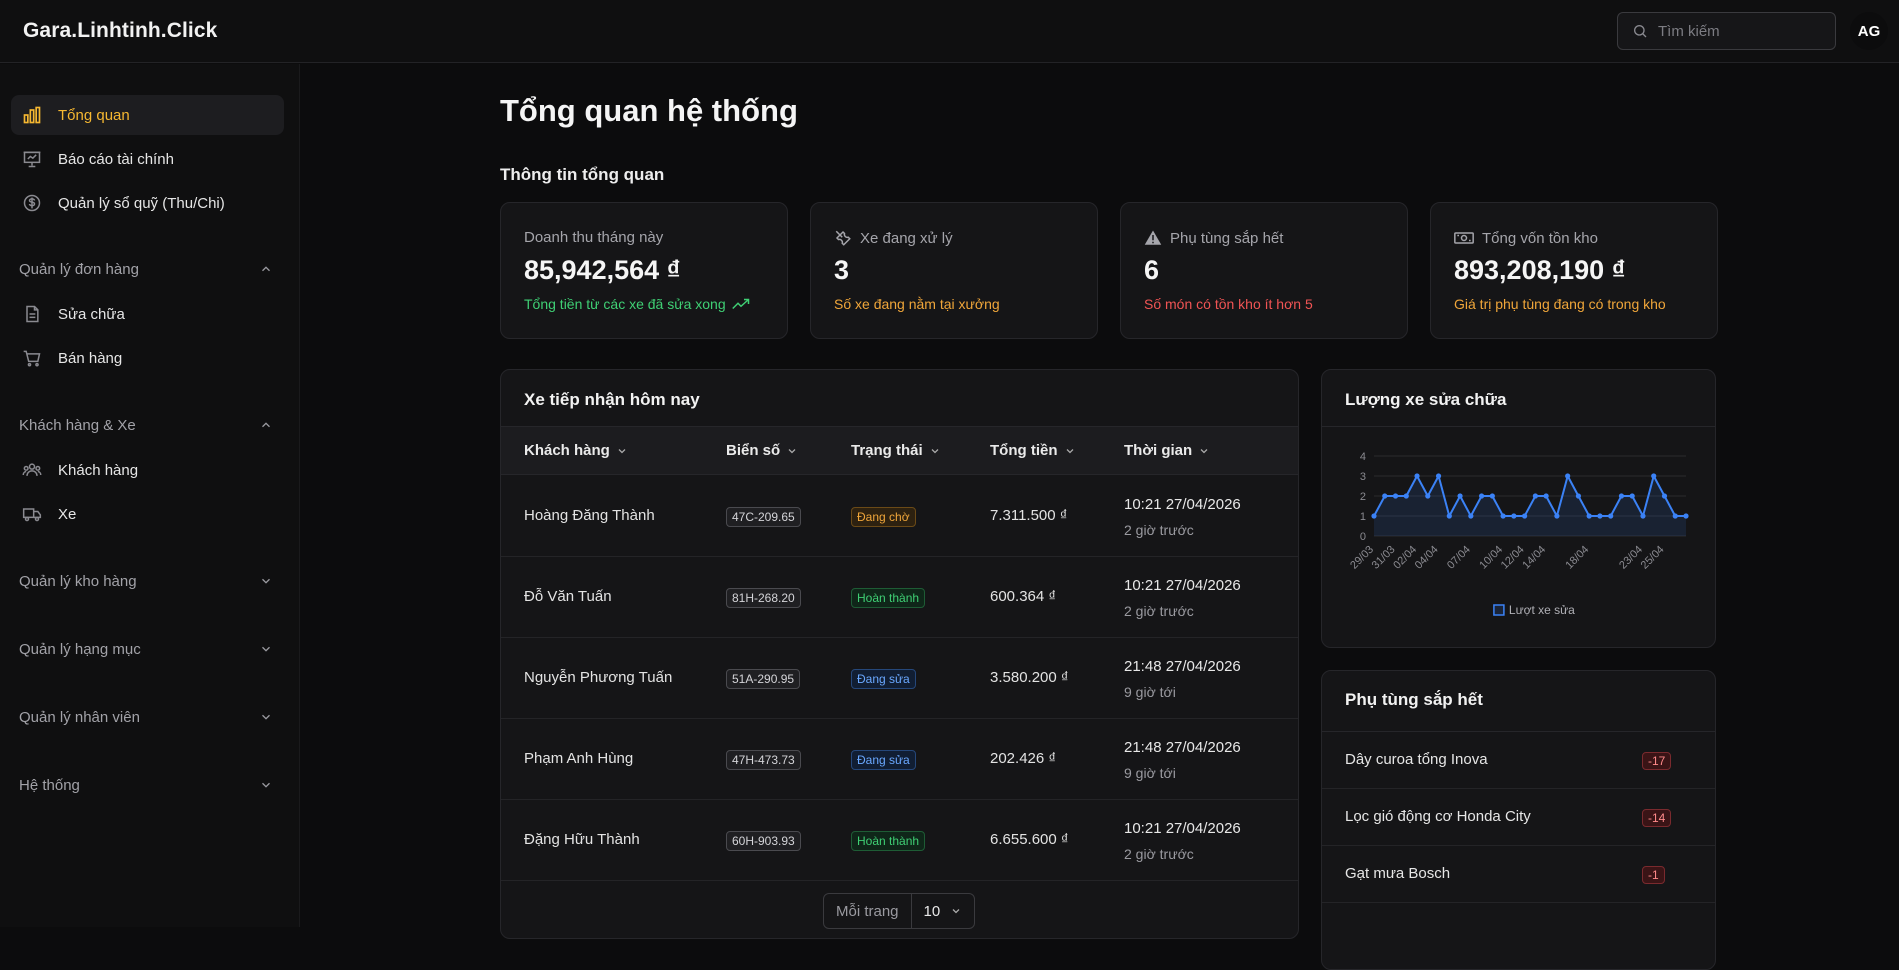  I want to click on document-icon, so click(32, 314).